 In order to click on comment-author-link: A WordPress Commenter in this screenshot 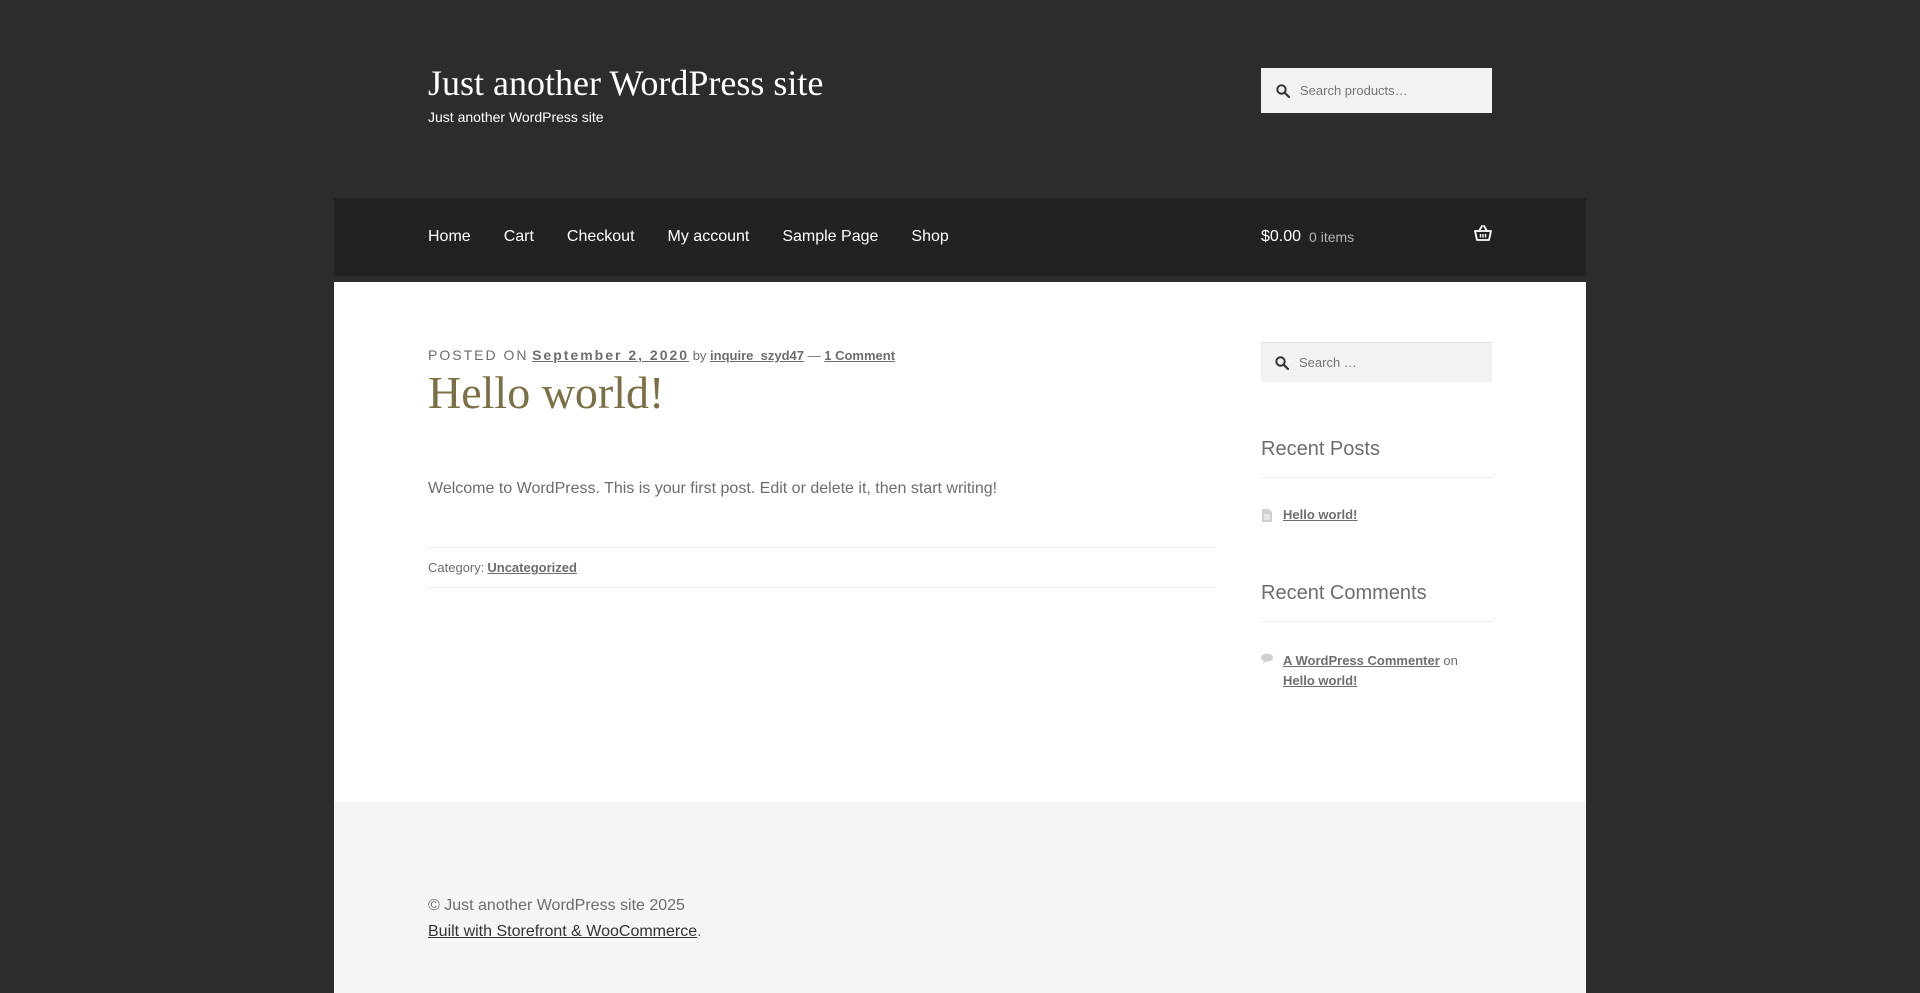, I will do `click(1361, 660)`.